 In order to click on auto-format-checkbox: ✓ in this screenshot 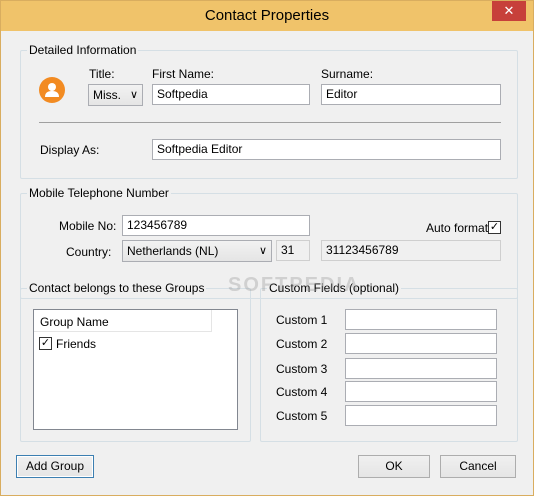, I will do `click(494, 227)`.